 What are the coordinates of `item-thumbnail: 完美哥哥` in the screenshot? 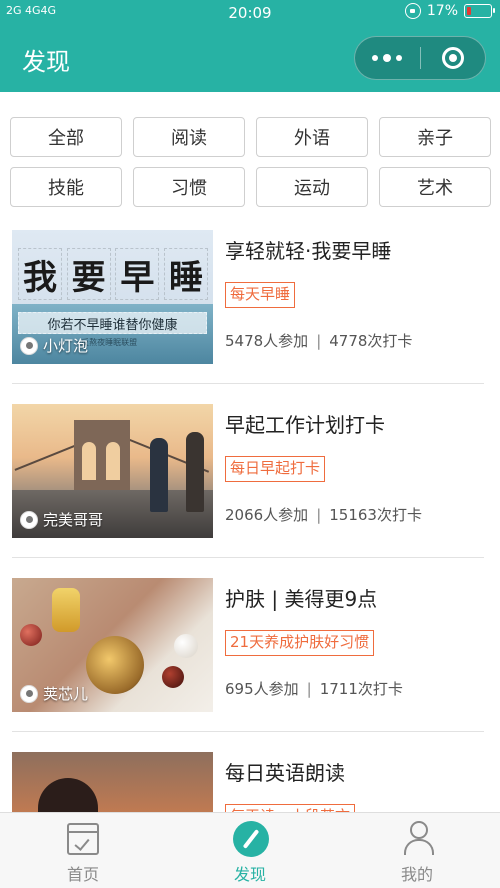 It's located at (112, 471).